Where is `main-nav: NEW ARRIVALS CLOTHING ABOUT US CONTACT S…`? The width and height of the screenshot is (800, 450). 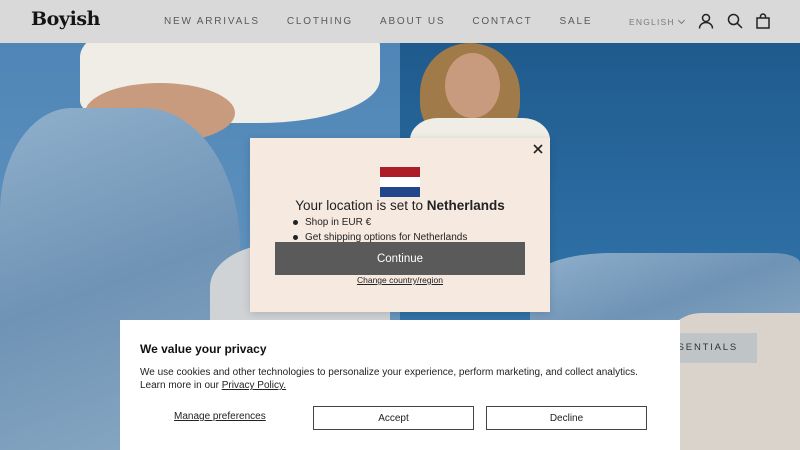
main-nav: NEW ARRIVALS CLOTHING ABOUT US CONTACT S… is located at coordinates (391, 21).